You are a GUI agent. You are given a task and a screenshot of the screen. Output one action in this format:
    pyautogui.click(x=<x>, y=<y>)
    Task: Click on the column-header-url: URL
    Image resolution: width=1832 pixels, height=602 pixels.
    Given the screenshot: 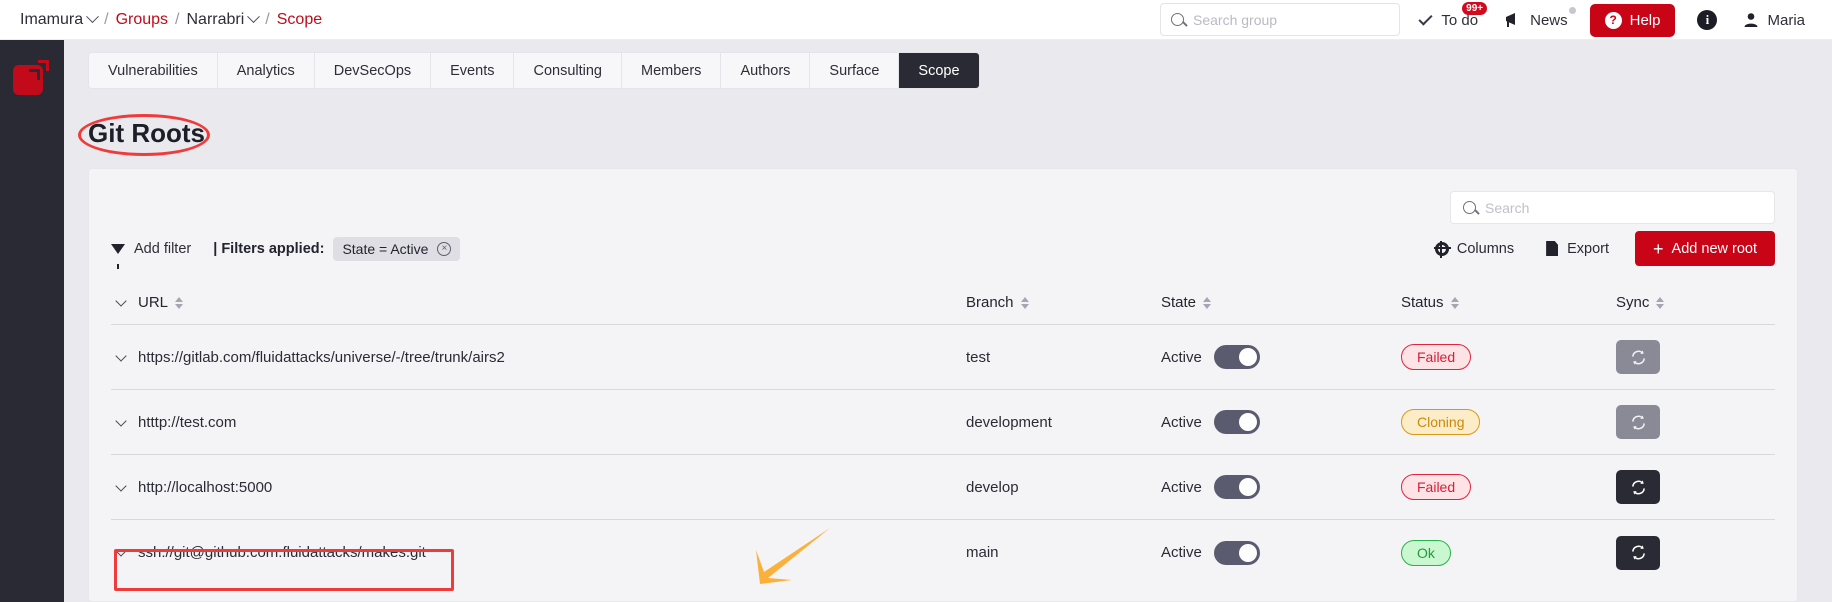 What is the action you would take?
    pyautogui.click(x=538, y=302)
    